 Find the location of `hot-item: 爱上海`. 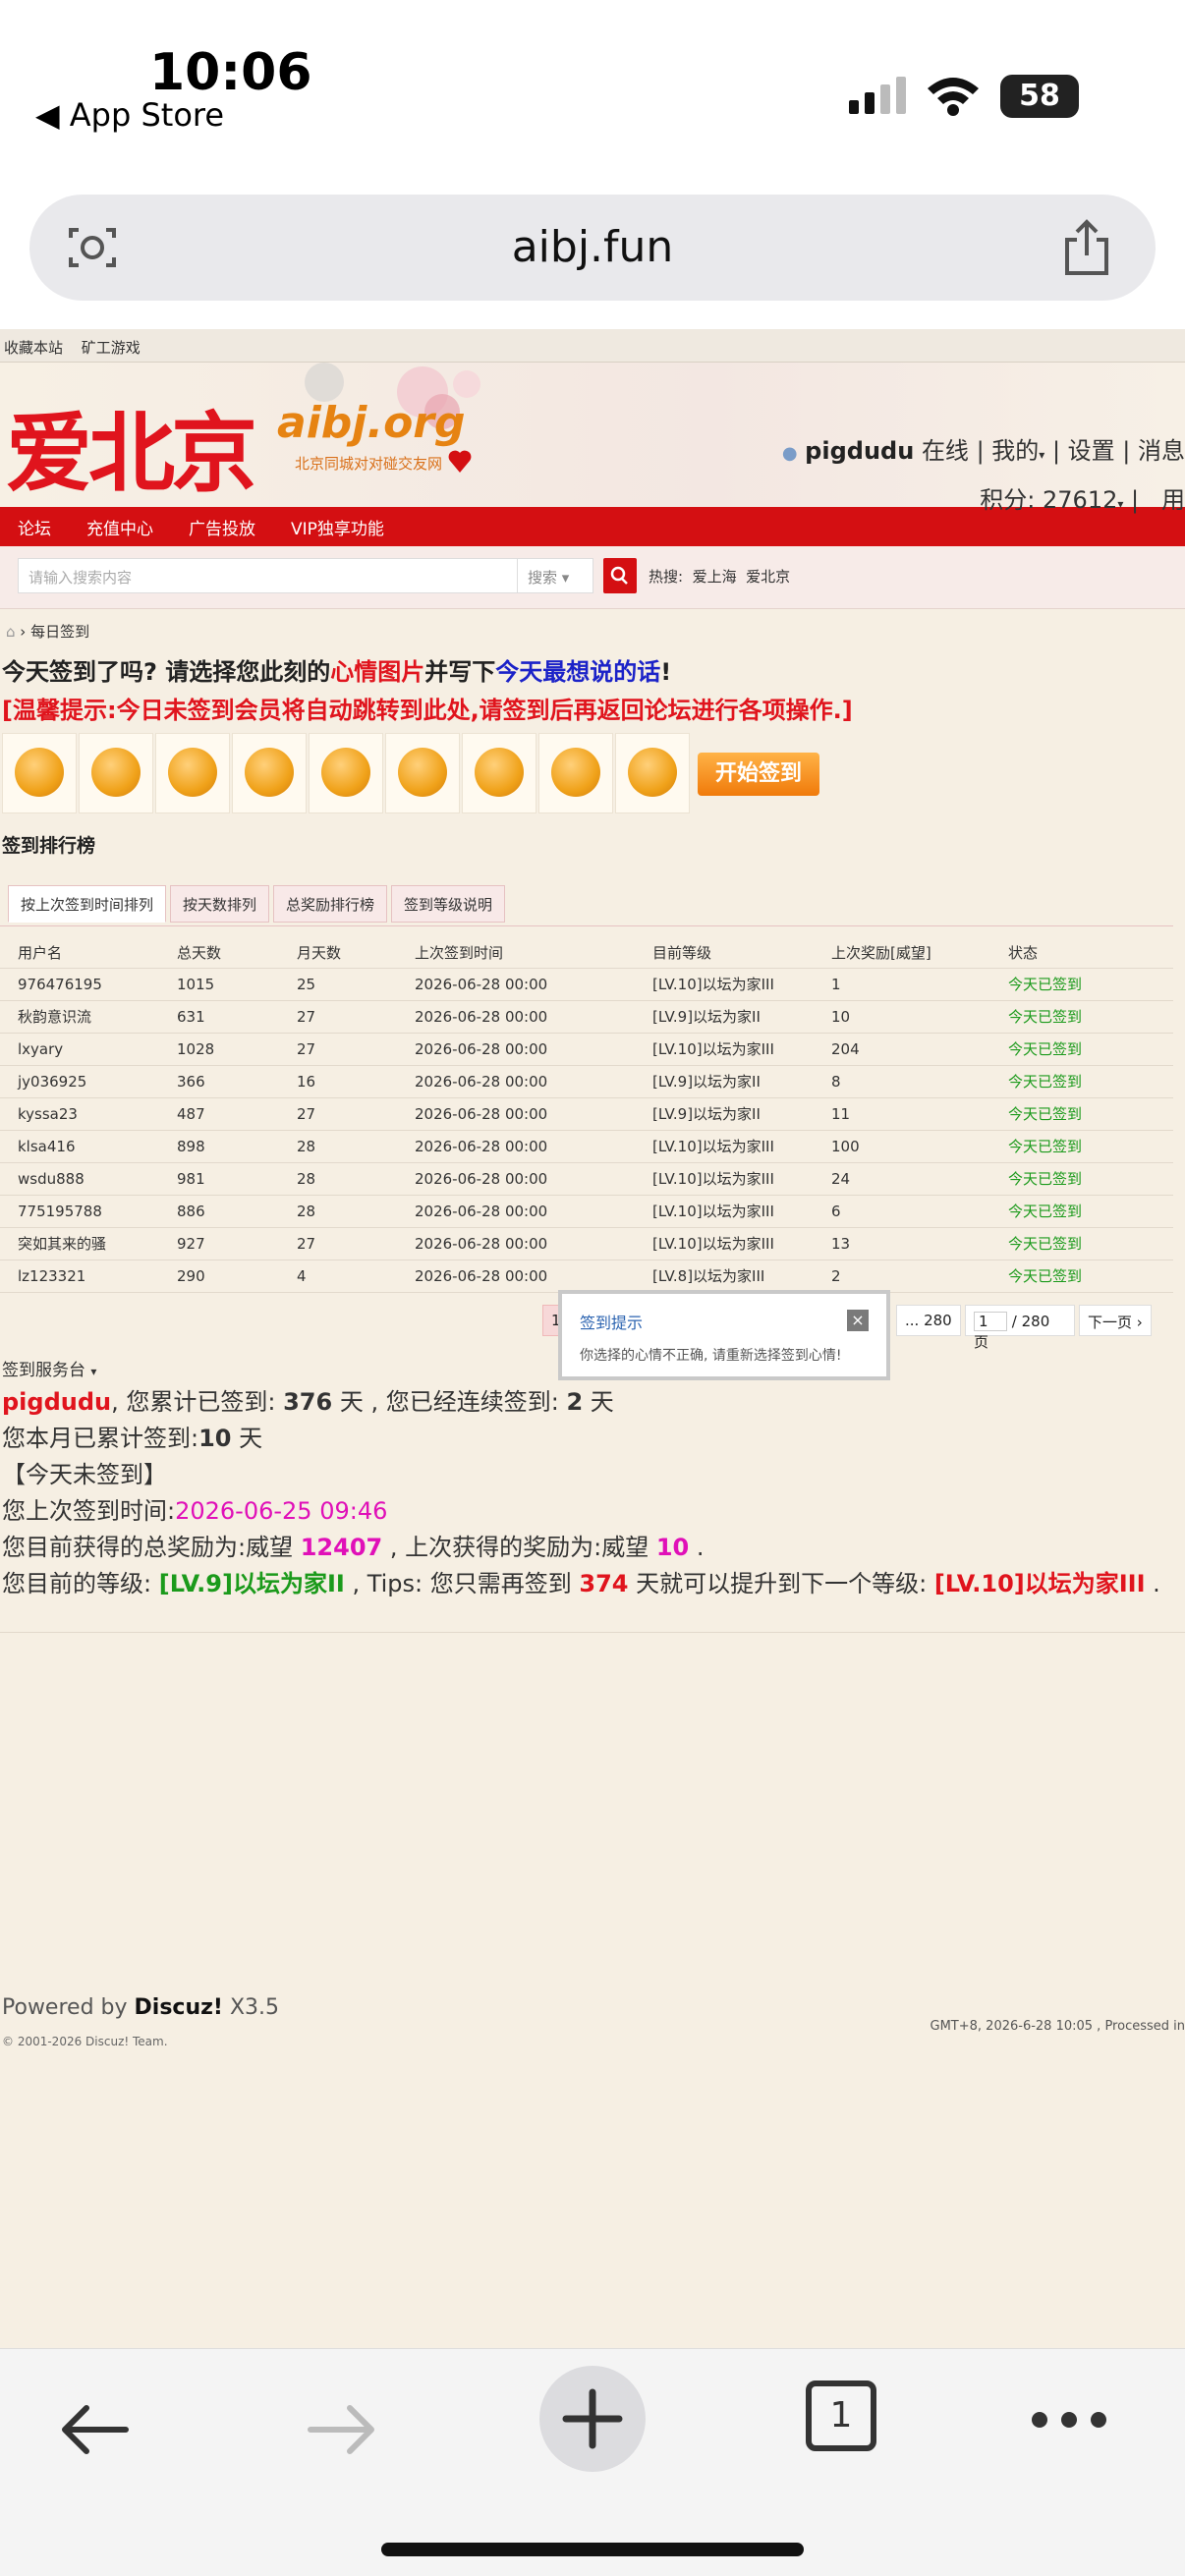

hot-item: 爱上海 is located at coordinates (715, 577).